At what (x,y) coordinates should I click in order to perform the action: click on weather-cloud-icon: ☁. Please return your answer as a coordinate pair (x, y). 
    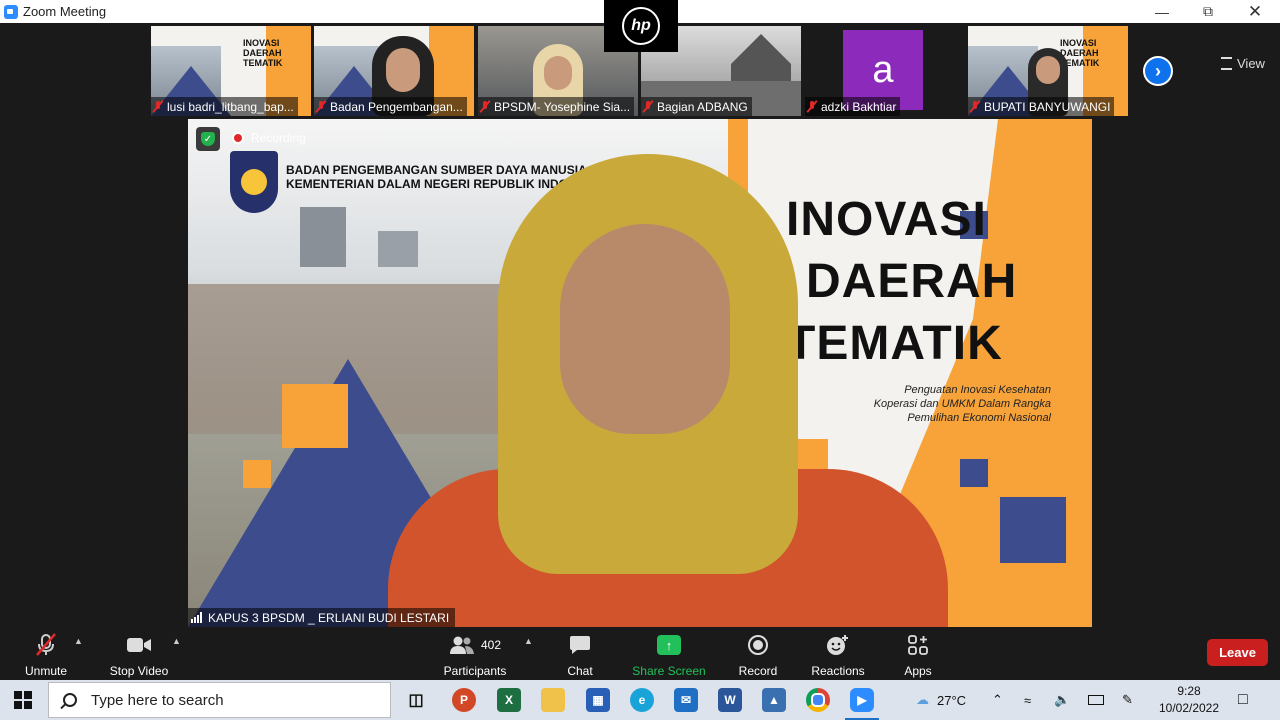
    Looking at the image, I should click on (922, 699).